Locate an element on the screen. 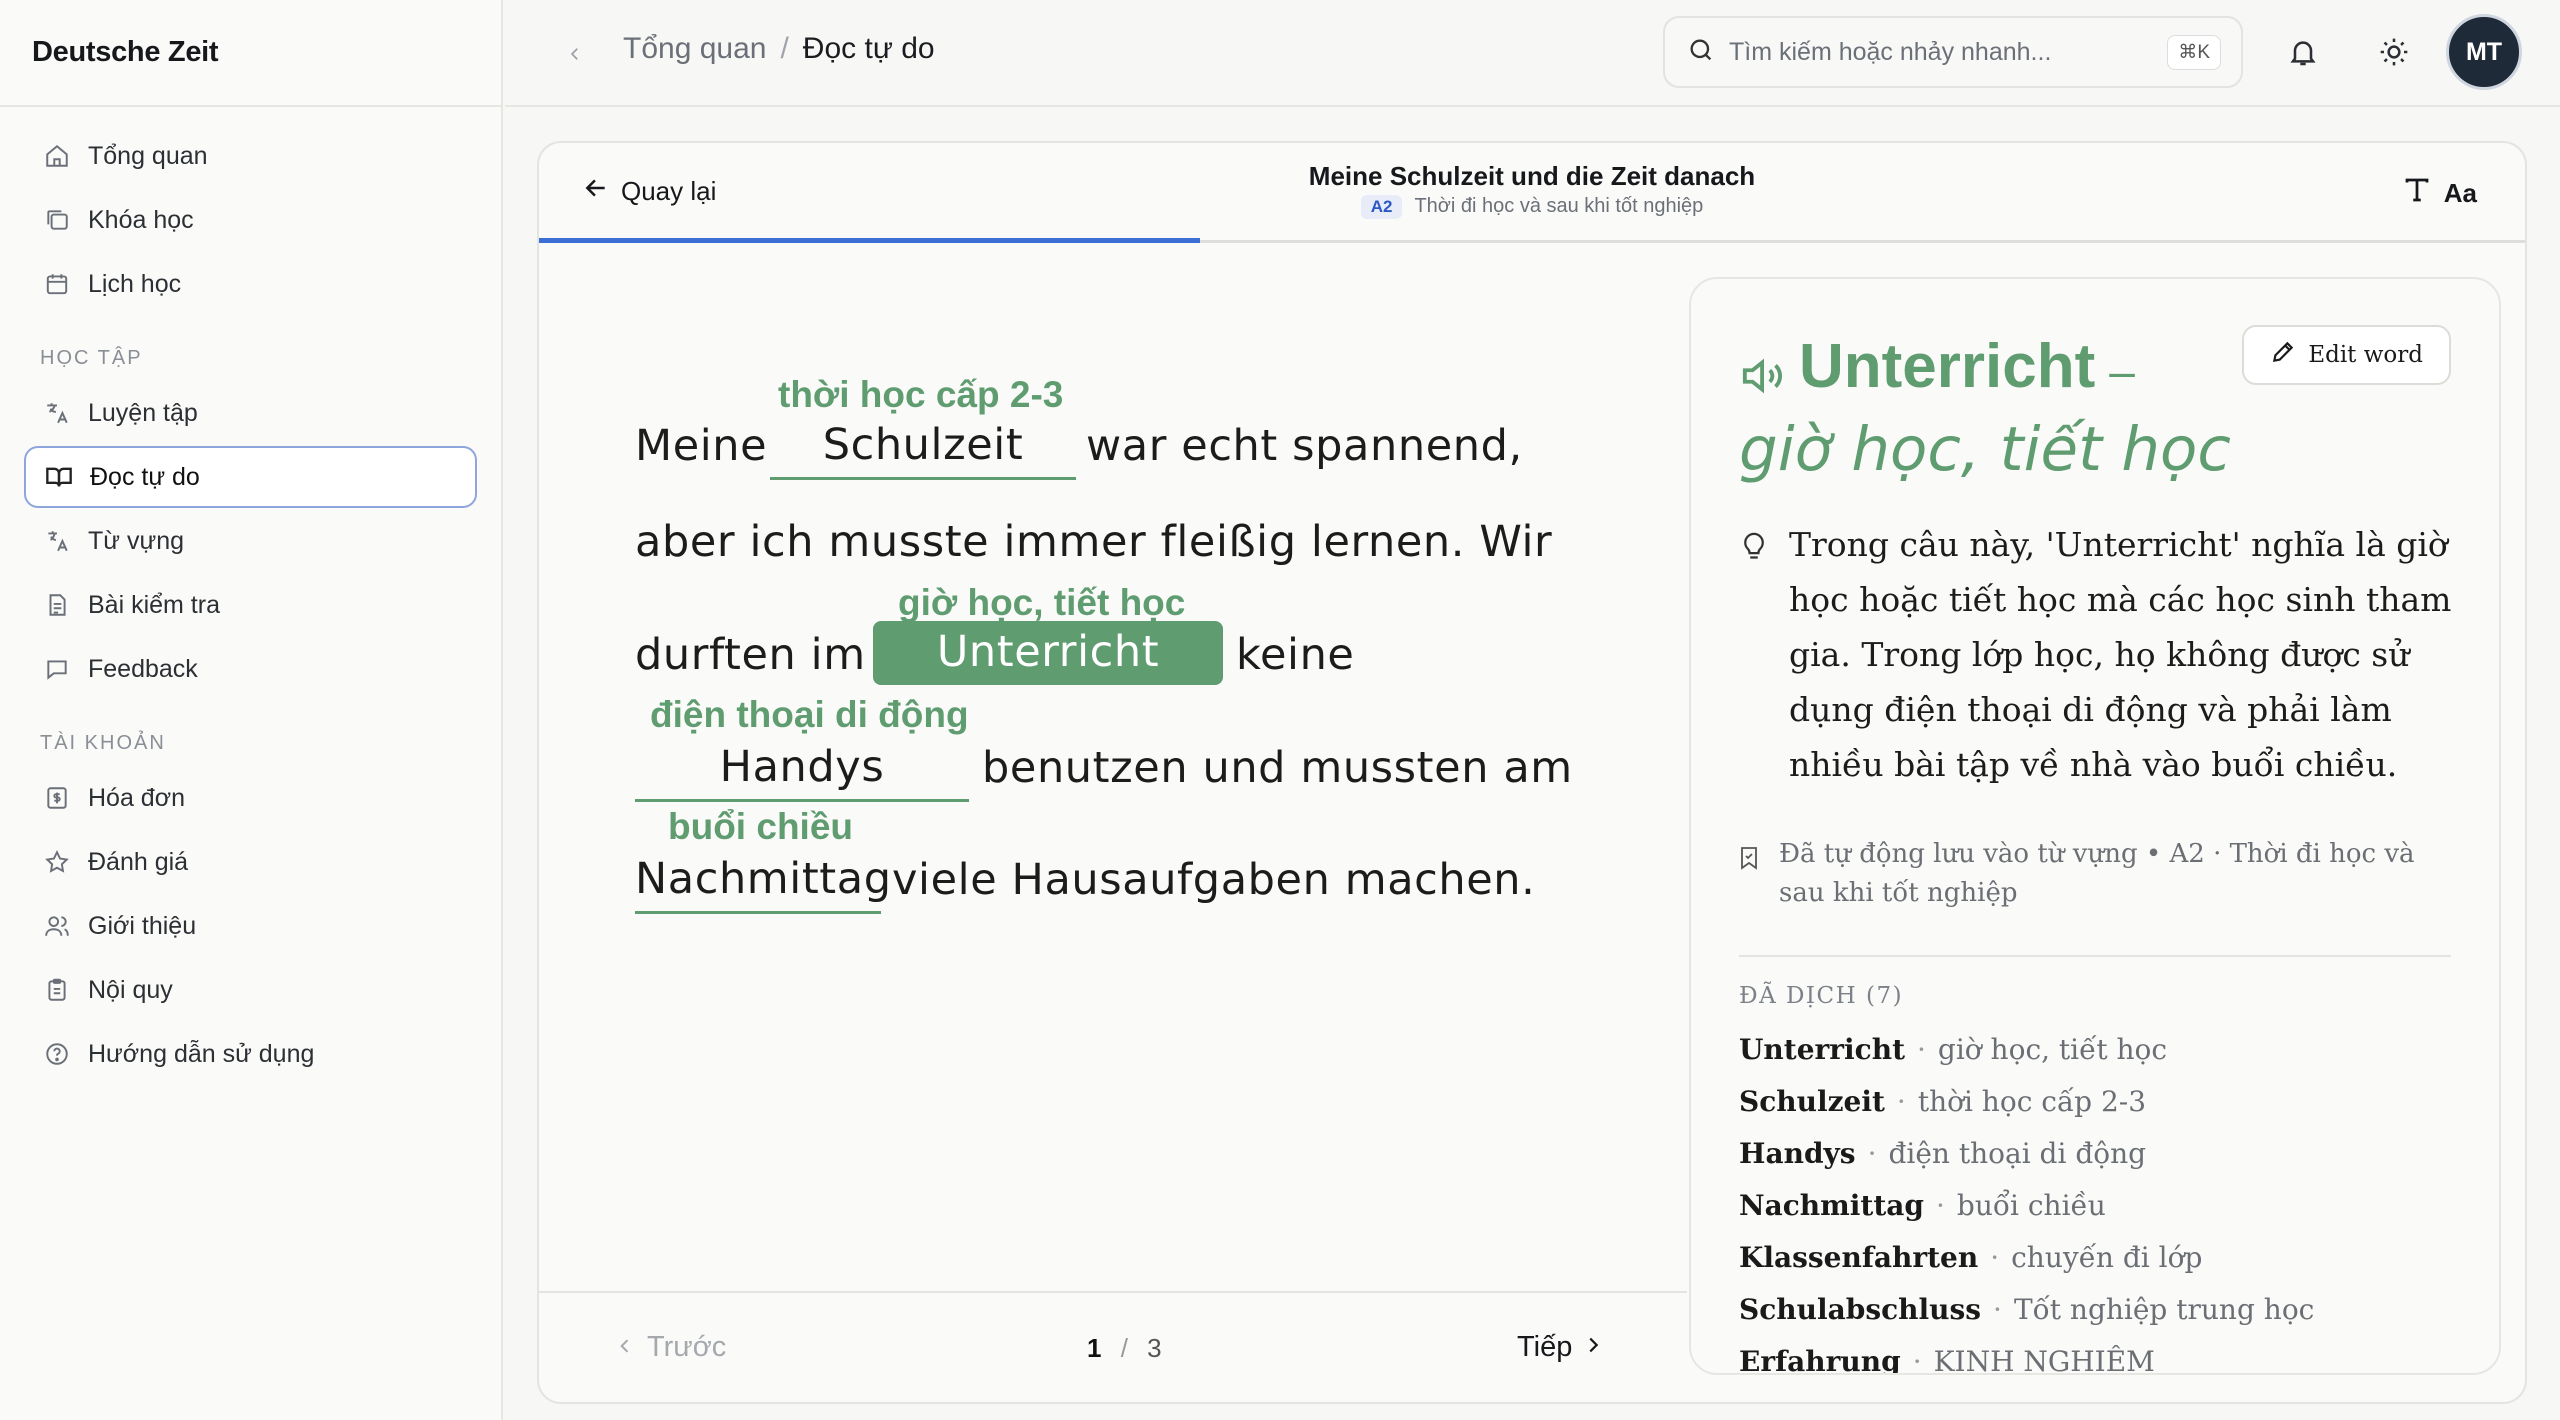 This screenshot has width=2560, height=1420. list-item: Erfahrung · KINH NGHIỆM is located at coordinates (2026, 1360).